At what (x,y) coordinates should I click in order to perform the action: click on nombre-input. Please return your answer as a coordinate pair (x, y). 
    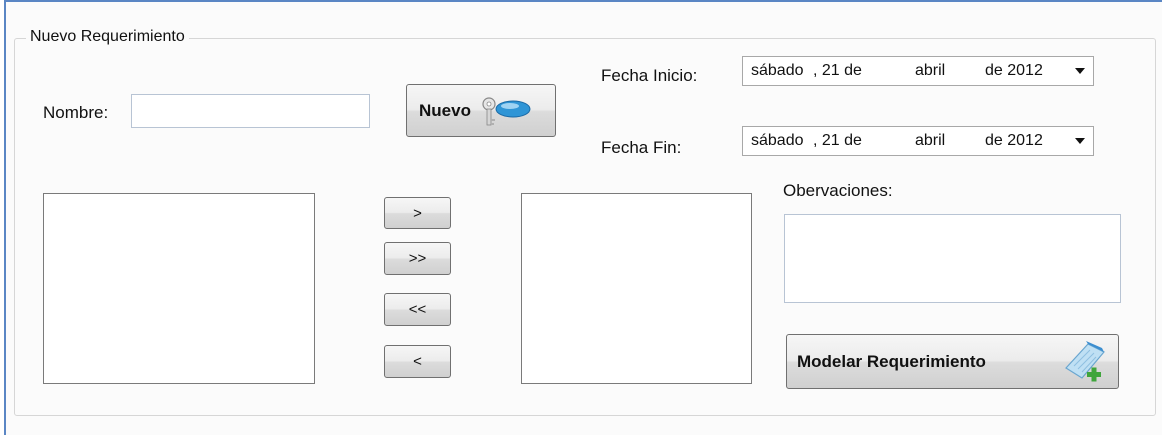
    Looking at the image, I should click on (250, 111).